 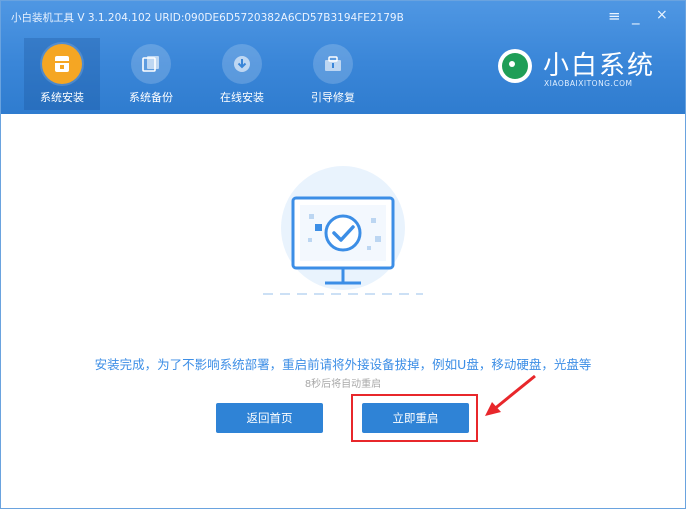 What do you see at coordinates (269, 418) in the screenshot?
I see `back-home-button: 返回首页` at bounding box center [269, 418].